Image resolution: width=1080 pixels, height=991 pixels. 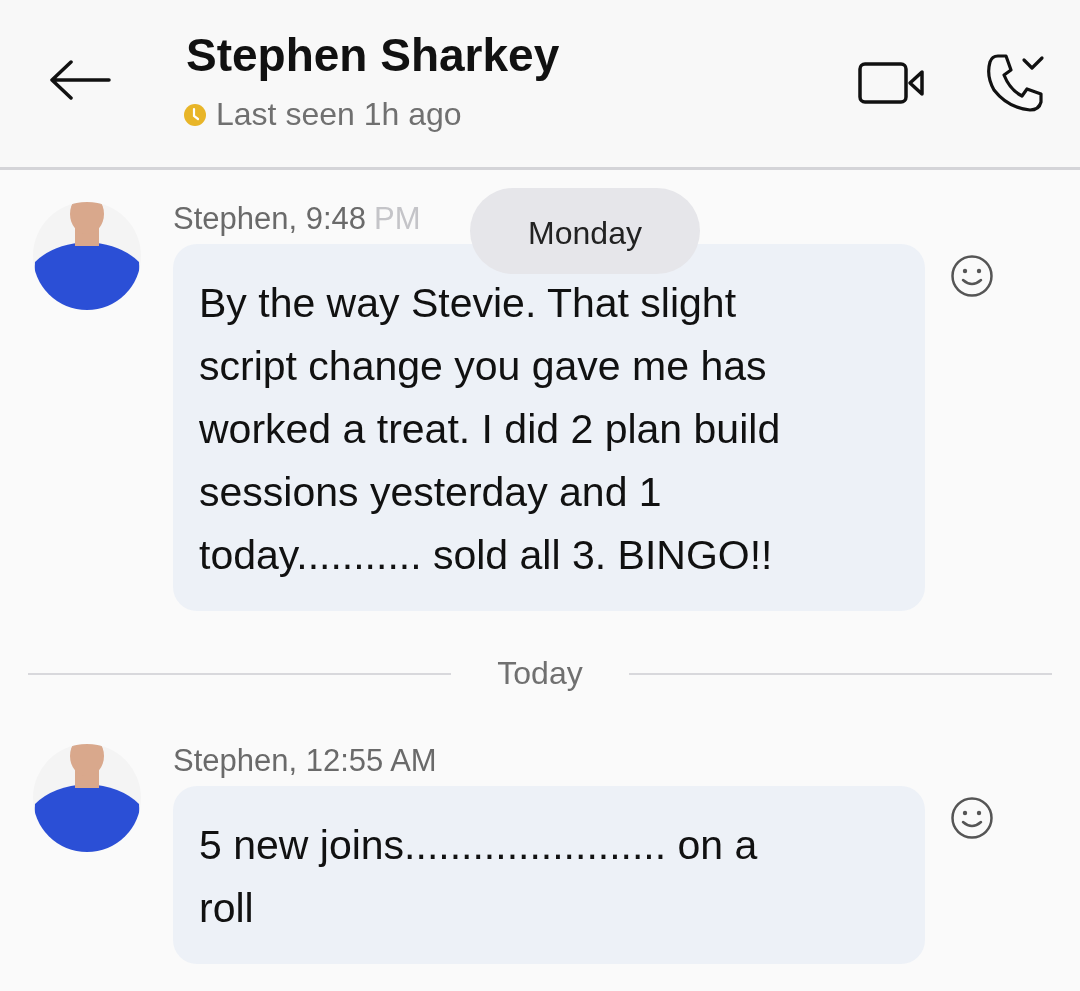 I want to click on sender-time: Stephen, 12:55 AM, so click(x=305, y=761).